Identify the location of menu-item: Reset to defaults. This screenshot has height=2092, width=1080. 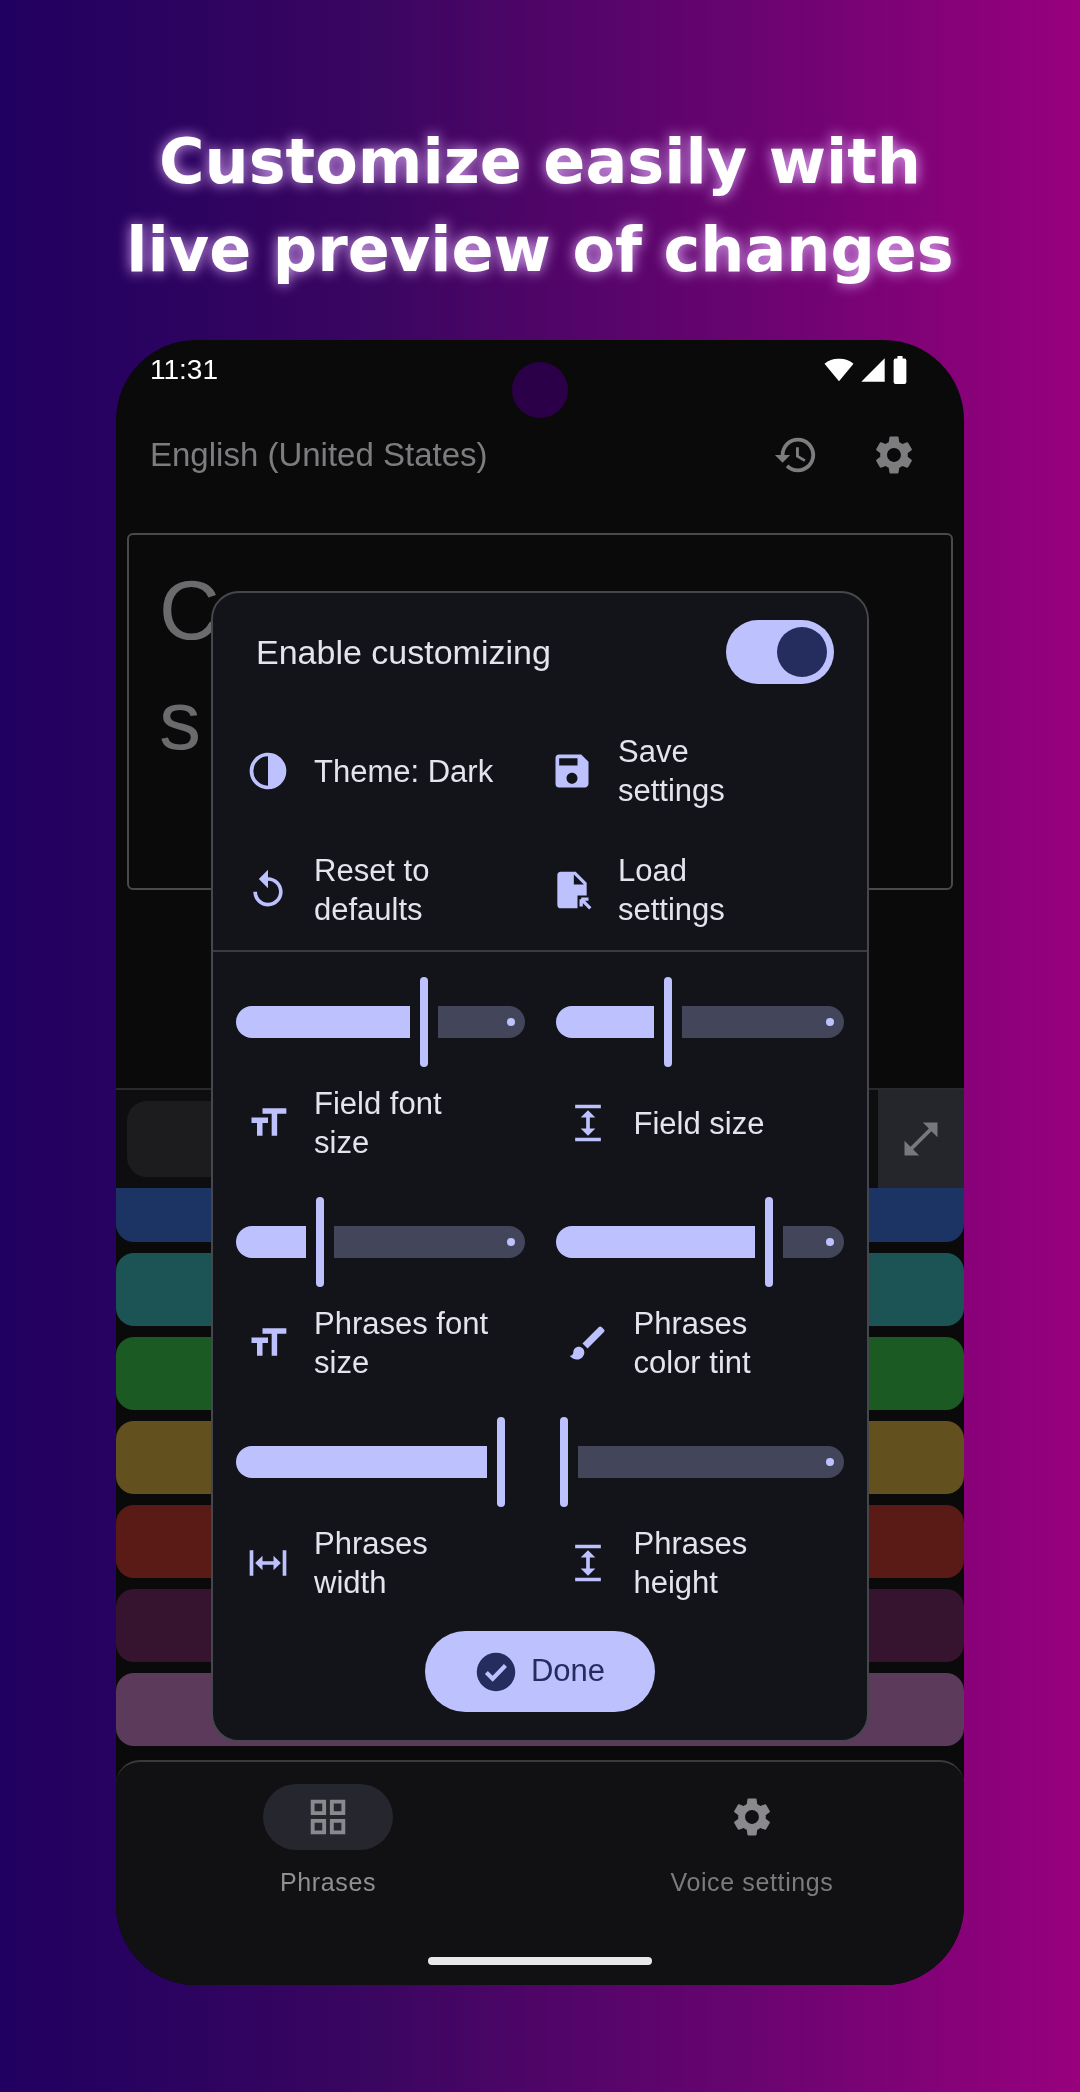
(388, 890).